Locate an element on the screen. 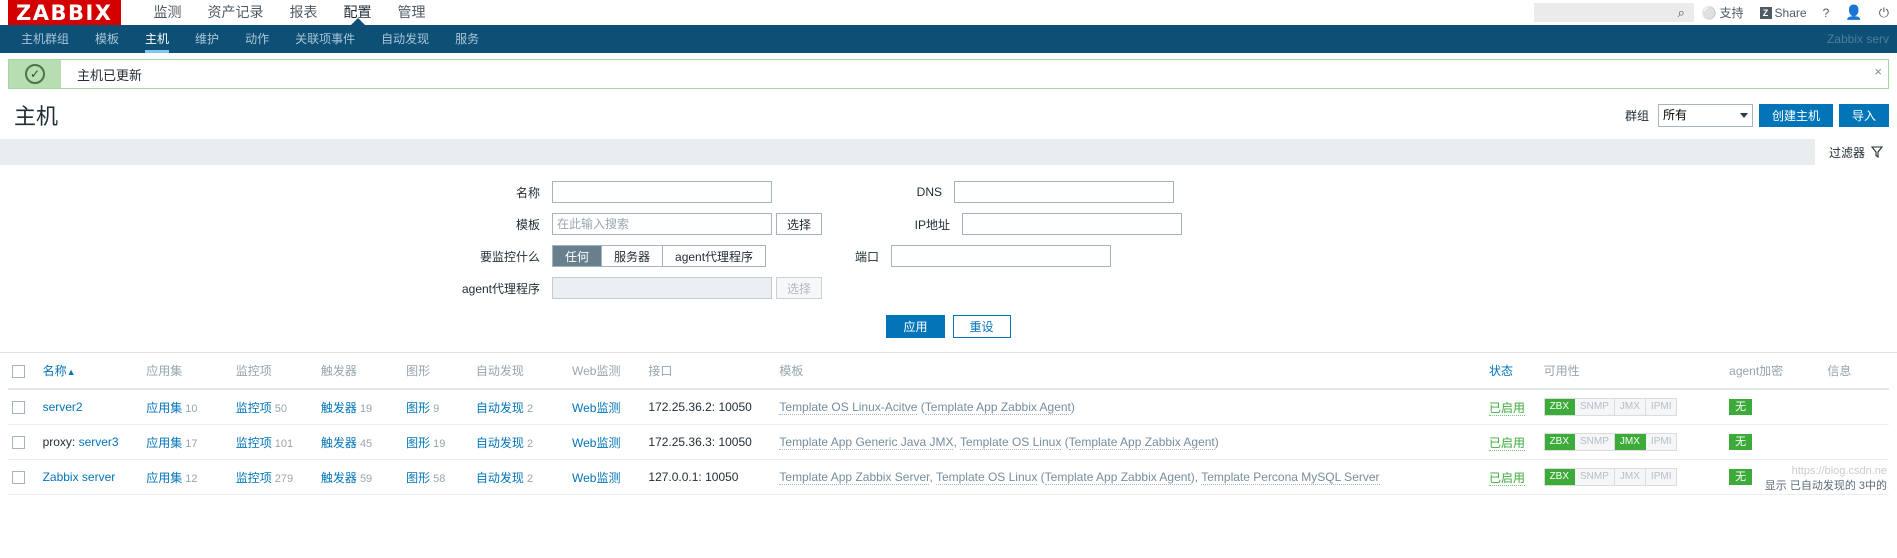  share-icon: Z is located at coordinates (1765, 12).